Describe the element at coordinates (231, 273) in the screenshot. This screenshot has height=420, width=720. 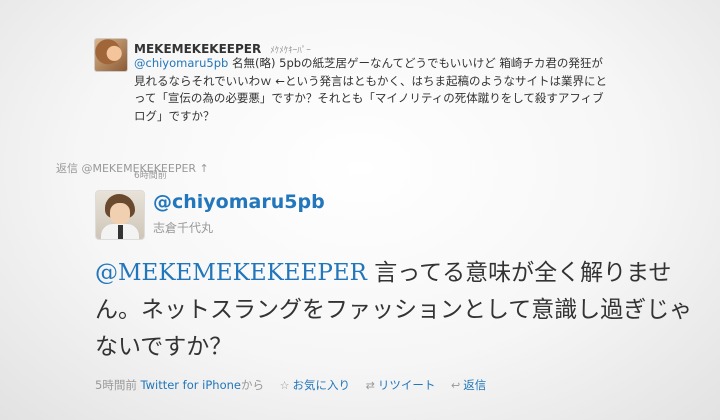
I see `tweet-mention-link: @MEKEMEKEKEEPER` at that location.